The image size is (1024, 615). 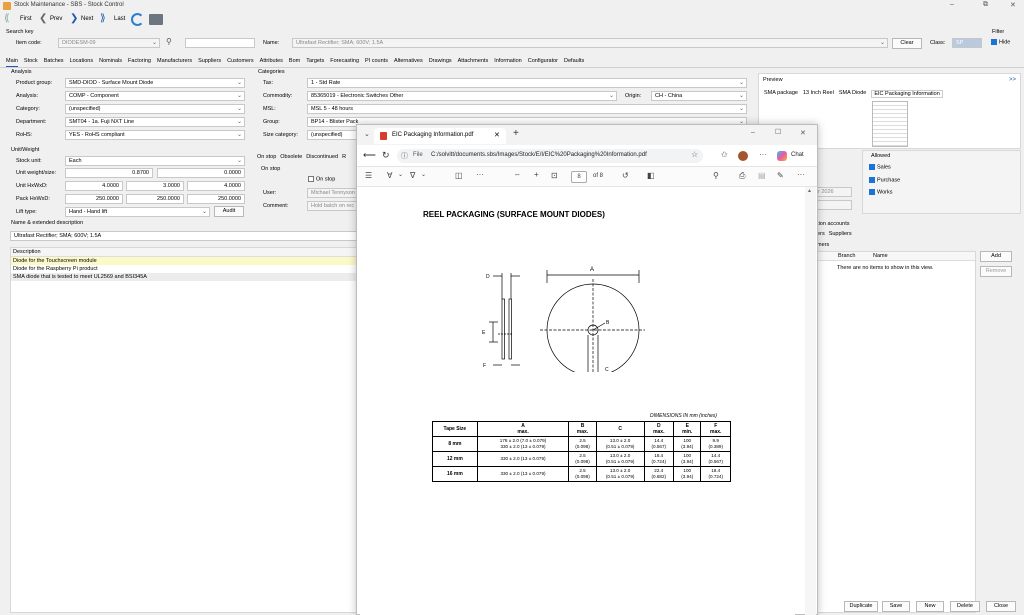 I want to click on unit-size-field: 0.0000, so click(x=201, y=173).